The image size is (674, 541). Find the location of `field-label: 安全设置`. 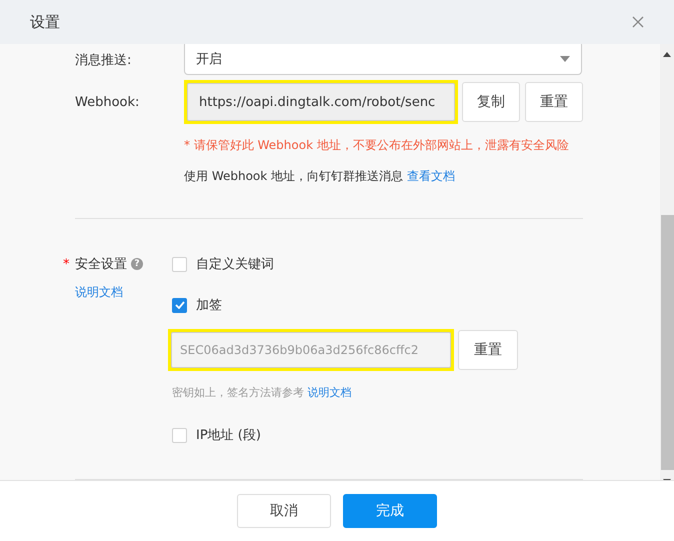

field-label: 安全设置 is located at coordinates (101, 264).